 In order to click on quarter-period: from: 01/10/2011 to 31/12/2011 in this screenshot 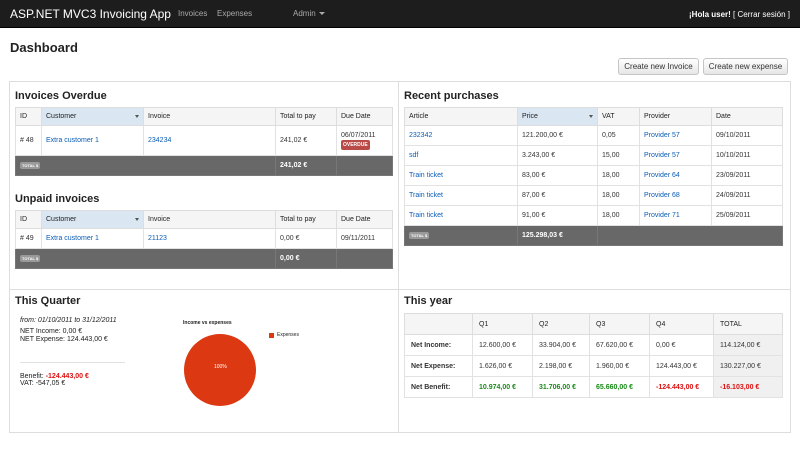, I will do `click(68, 320)`.